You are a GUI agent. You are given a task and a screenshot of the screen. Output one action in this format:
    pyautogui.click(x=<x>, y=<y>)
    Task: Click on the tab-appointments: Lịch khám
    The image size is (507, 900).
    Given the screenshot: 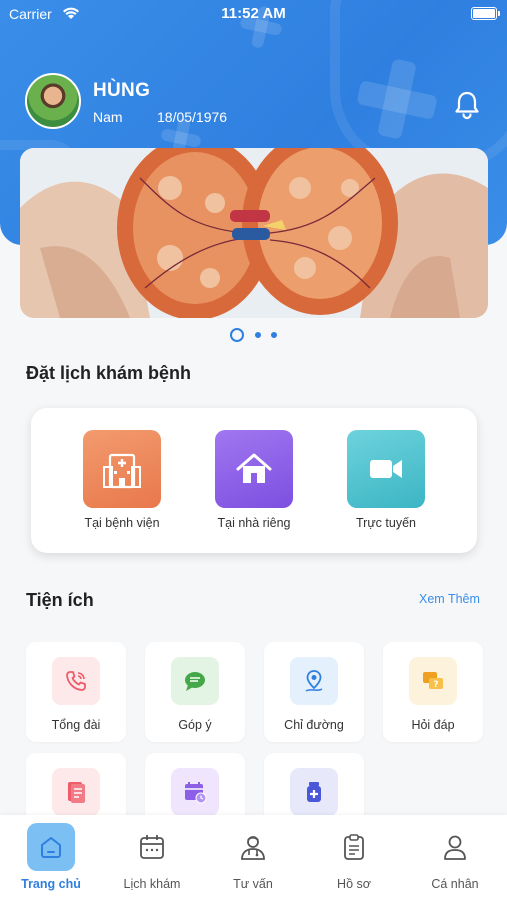 What is the action you would take?
    pyautogui.click(x=152, y=857)
    